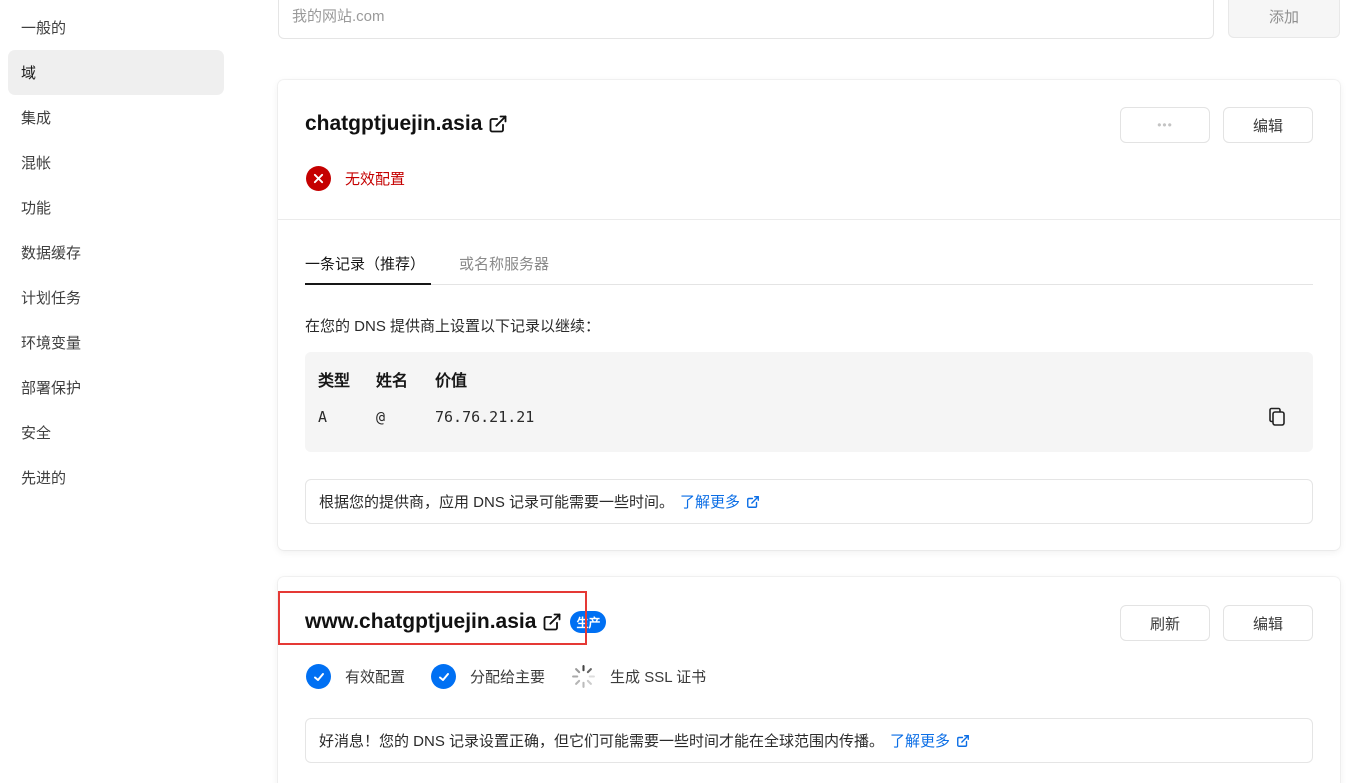 The width and height of the screenshot is (1359, 783). Describe the element at coordinates (602, 741) in the screenshot. I see `note-text: 好消息！您的 DNS 记录设置正确，但它们可能需要一些时间才能在全球范围内传播。` at that location.